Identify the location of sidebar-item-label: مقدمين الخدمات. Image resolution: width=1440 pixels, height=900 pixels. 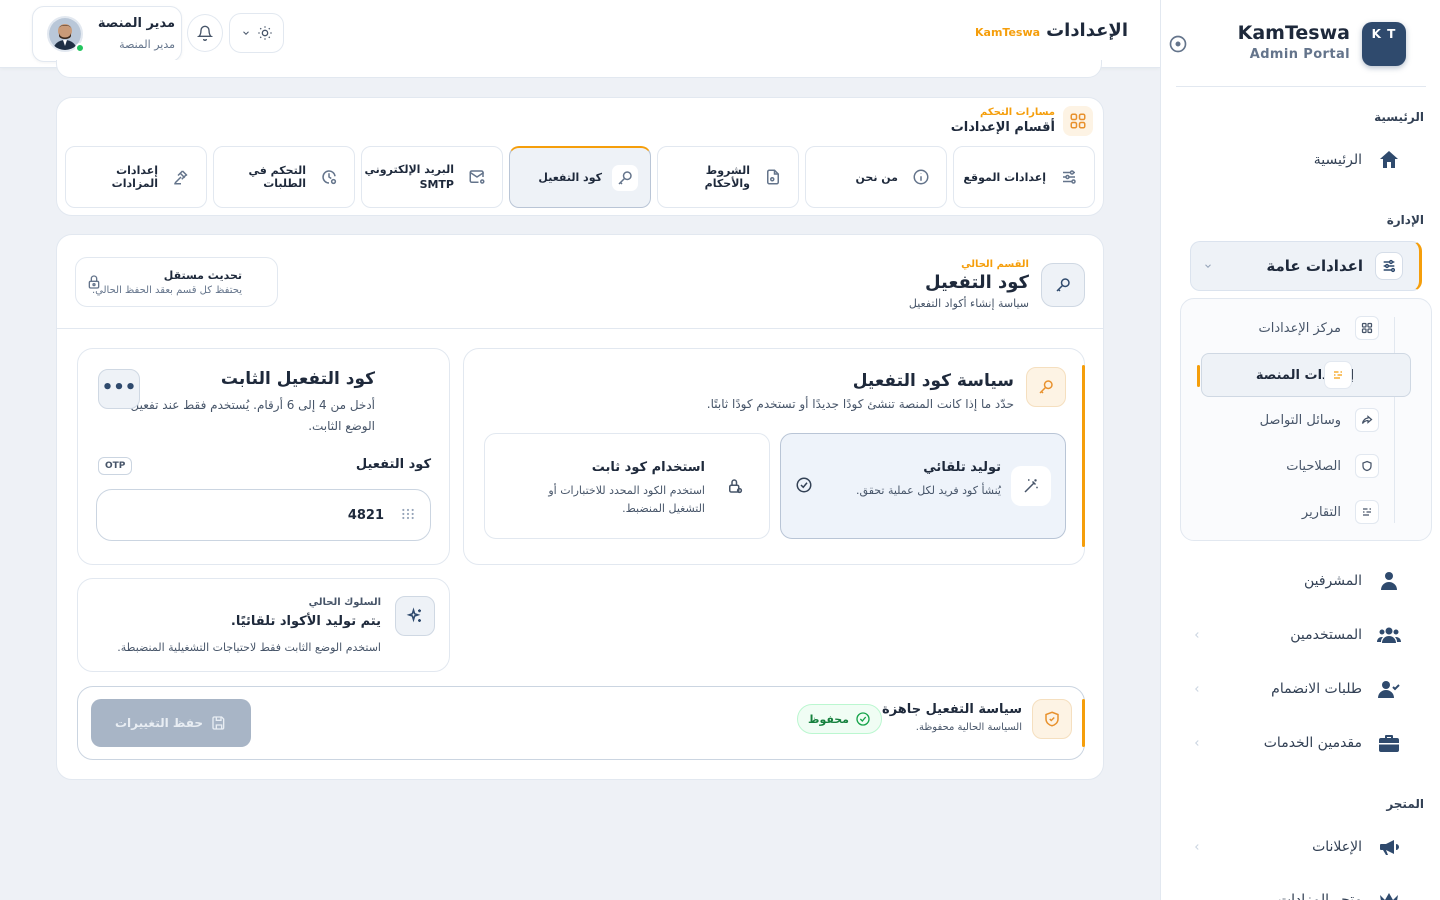
(1312, 743).